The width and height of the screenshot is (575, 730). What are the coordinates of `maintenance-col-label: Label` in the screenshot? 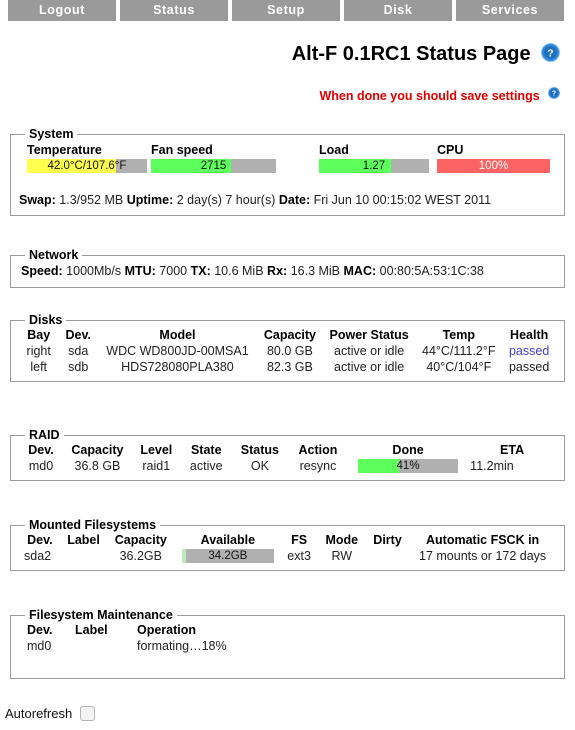 It's located at (91, 630).